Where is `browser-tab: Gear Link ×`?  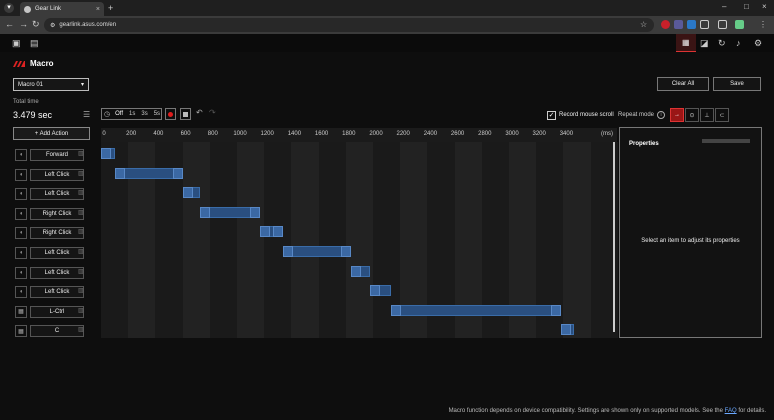
browser-tab: Gear Link × is located at coordinates (62, 9).